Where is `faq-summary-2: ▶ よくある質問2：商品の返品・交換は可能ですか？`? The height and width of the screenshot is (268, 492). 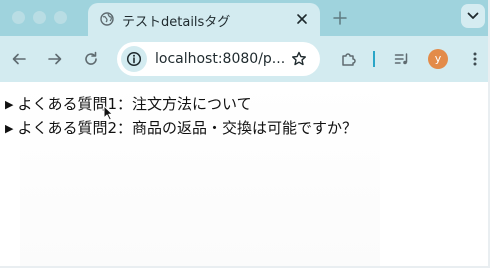
faq-summary-2: ▶ よくある質問2：商品の返品・交換は可能ですか？ is located at coordinates (181, 127).